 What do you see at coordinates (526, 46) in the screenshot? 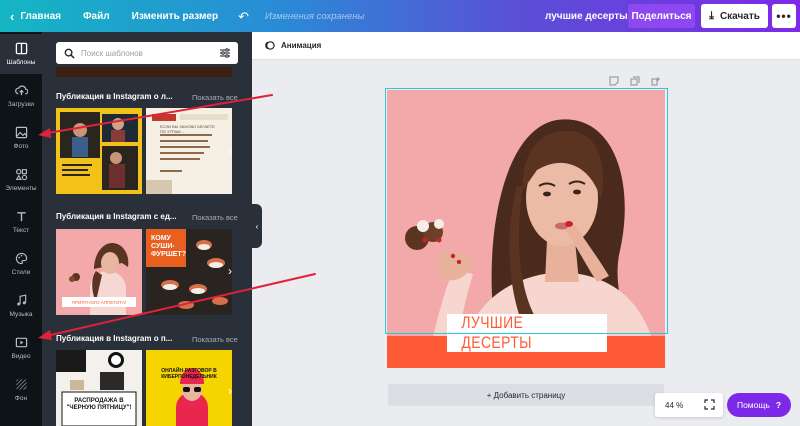
I see `canvas-toolbar: Анимация` at bounding box center [526, 46].